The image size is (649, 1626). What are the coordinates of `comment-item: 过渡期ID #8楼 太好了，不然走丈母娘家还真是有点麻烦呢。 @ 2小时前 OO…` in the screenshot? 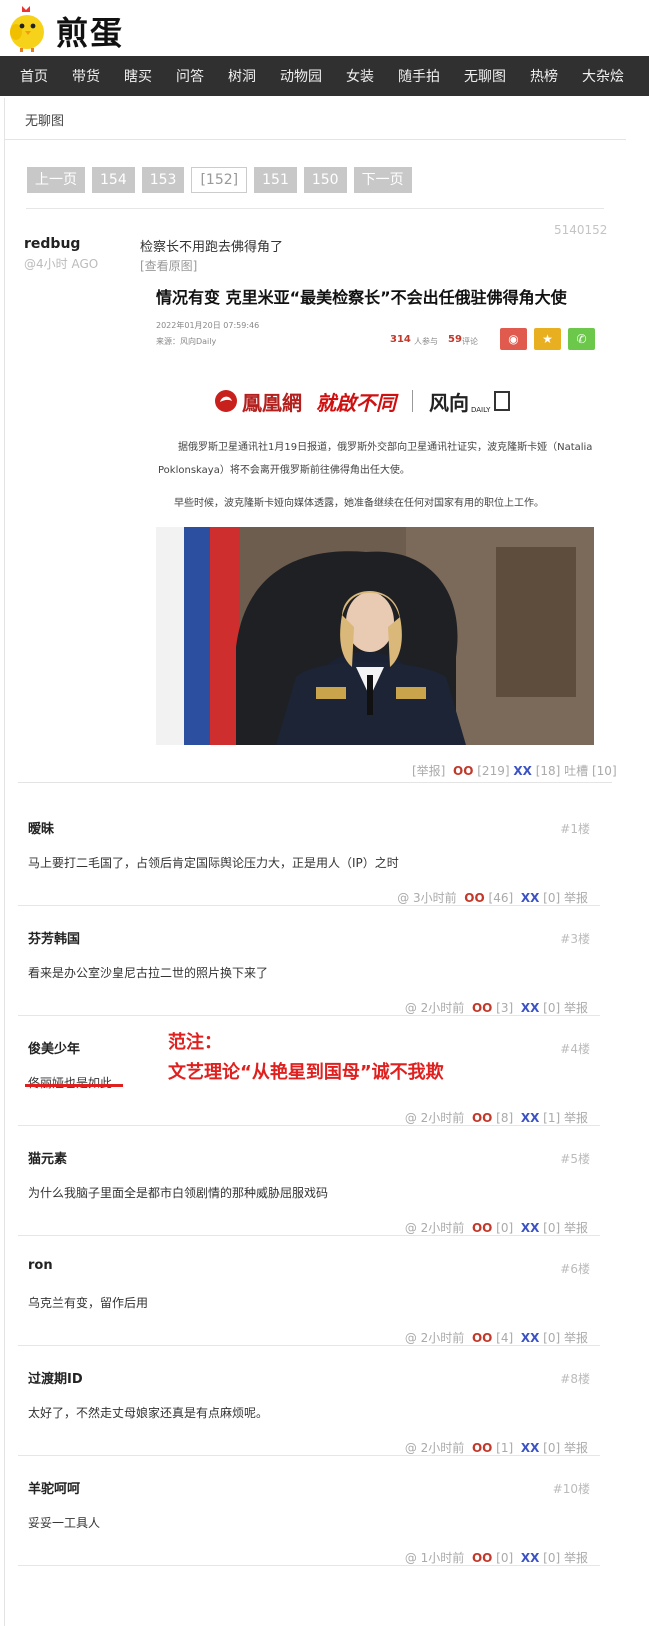 It's located at (309, 1401).